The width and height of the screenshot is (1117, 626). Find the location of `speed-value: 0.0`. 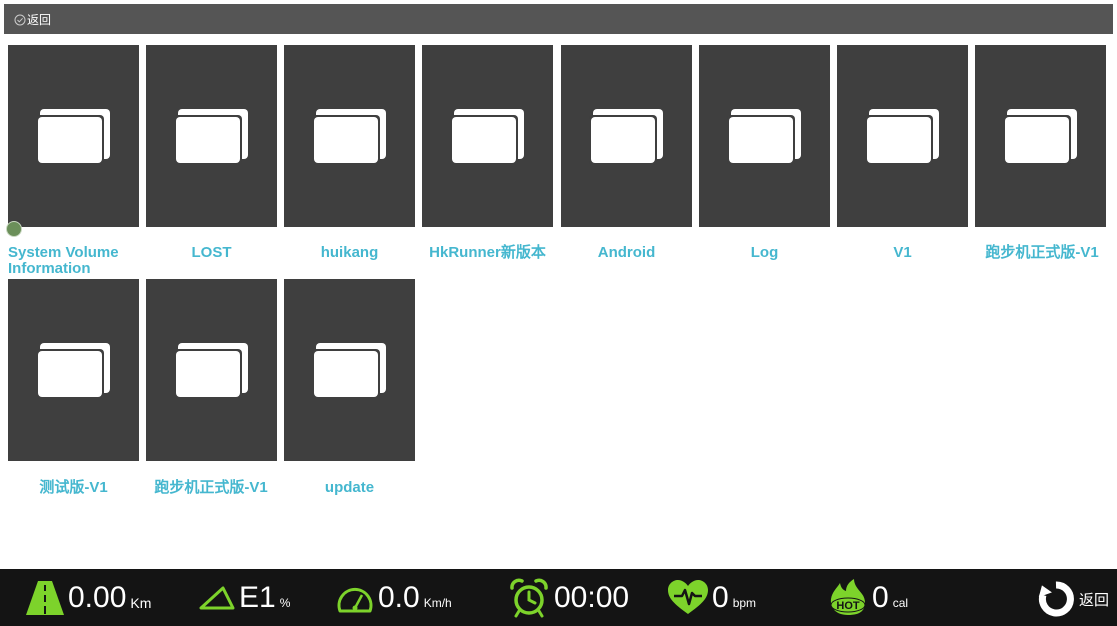

speed-value: 0.0 is located at coordinates (399, 597).